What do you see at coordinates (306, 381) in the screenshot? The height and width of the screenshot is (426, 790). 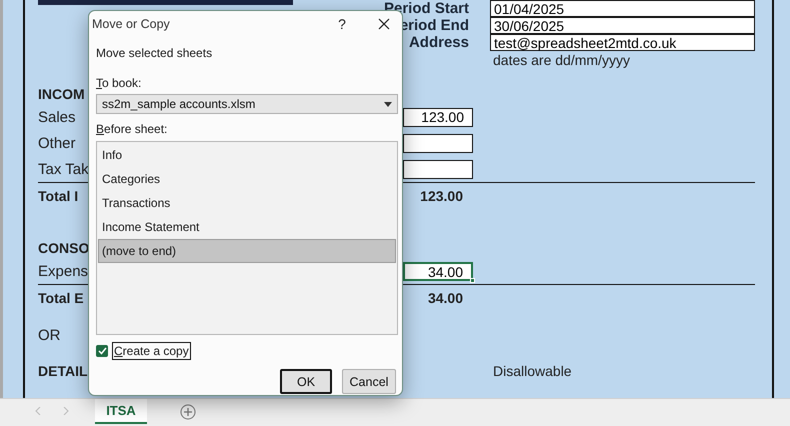 I see `ok-button: OK` at bounding box center [306, 381].